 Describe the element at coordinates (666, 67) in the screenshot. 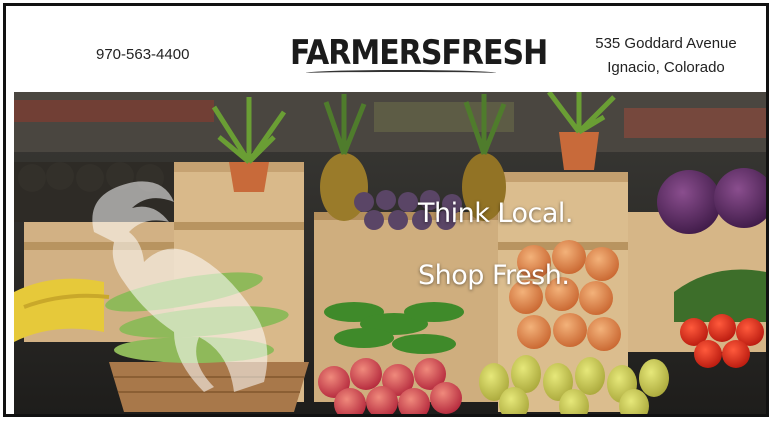

I see `address-city: Ignacio, Colorado` at that location.